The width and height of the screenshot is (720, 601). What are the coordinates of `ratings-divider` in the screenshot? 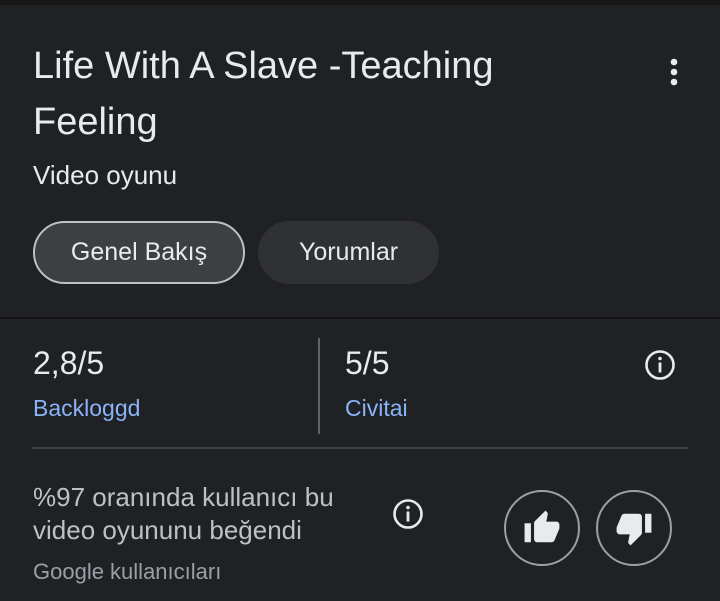 It's located at (360, 448).